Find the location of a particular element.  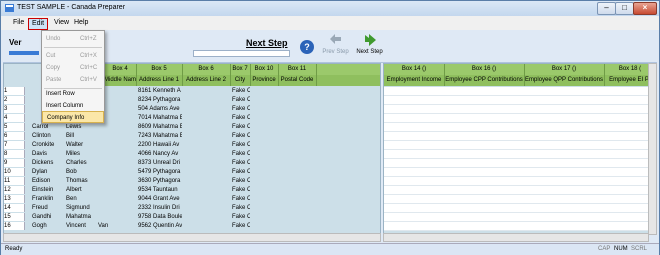

cell-first-name: Sigmund is located at coordinates (83, 208).